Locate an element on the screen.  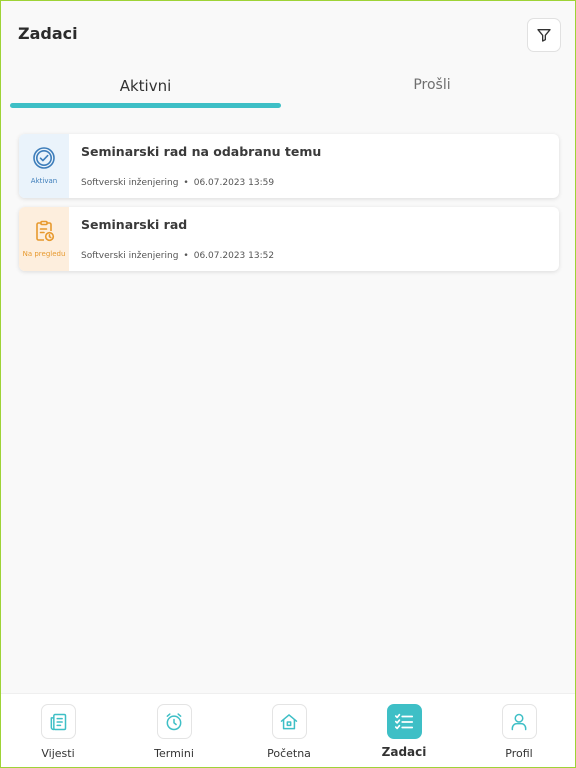
nav-label: Profil is located at coordinates (519, 753).